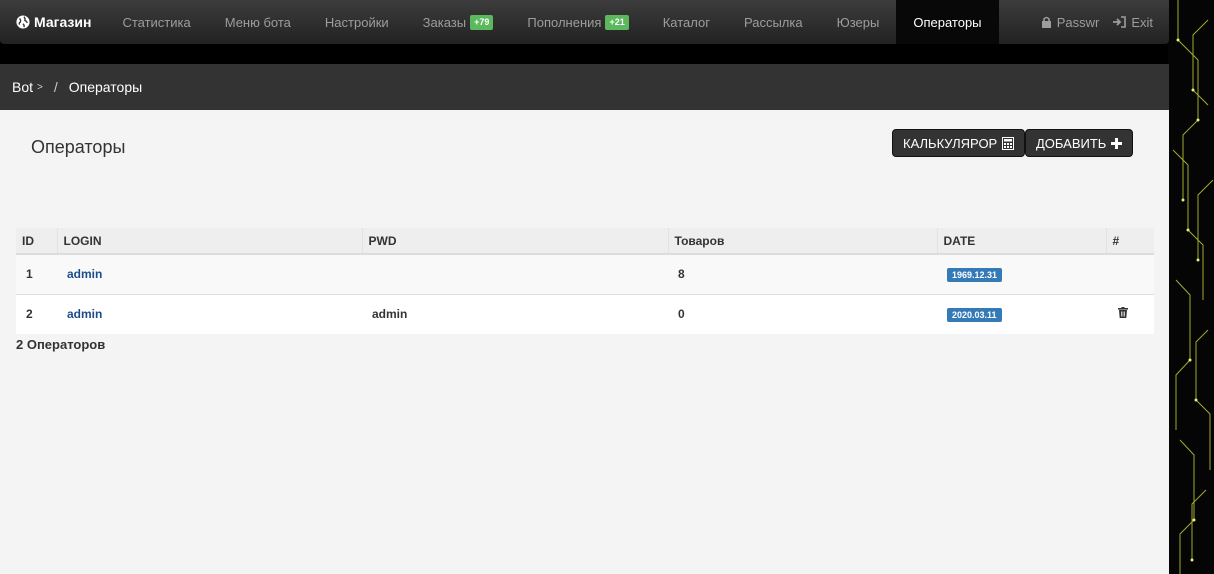 Image resolution: width=1214 pixels, height=574 pixels. I want to click on table-row: 2 admin admin 0 2020.03.11, so click(585, 313).